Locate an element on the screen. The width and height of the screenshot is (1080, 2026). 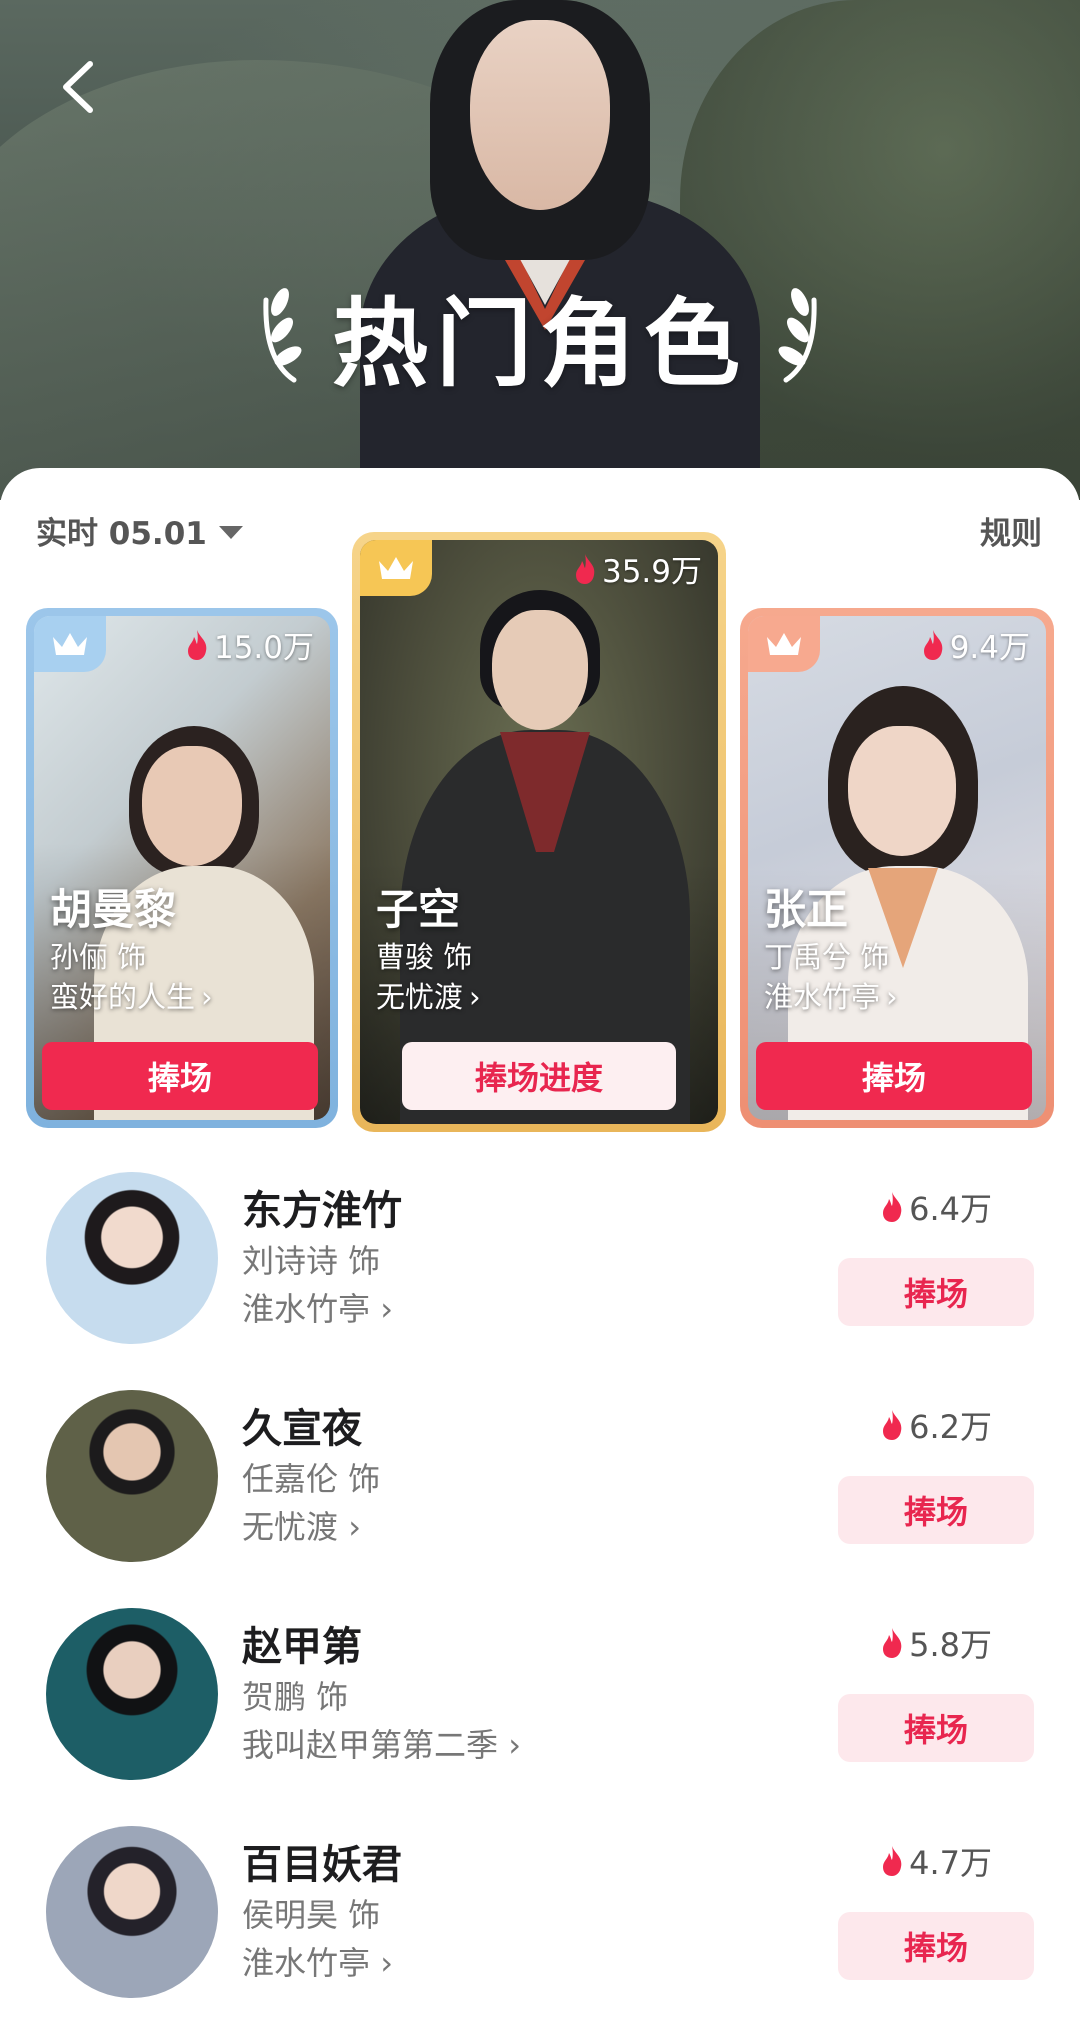
role-name: 久宣夜 is located at coordinates (302, 1429).